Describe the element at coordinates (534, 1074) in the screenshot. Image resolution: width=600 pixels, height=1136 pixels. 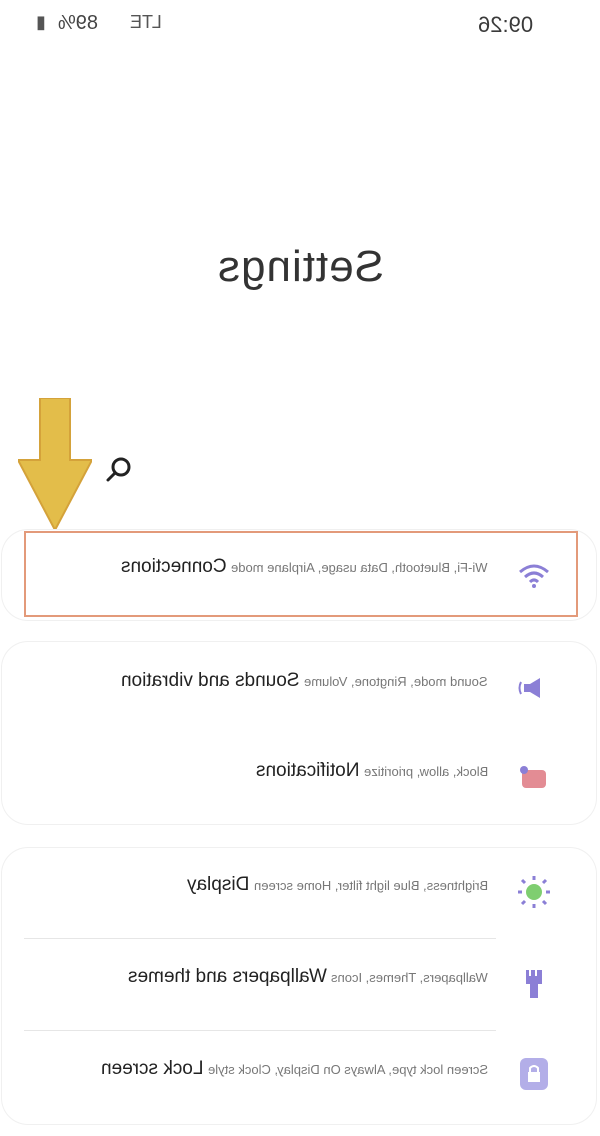
I see `lock-icon` at that location.